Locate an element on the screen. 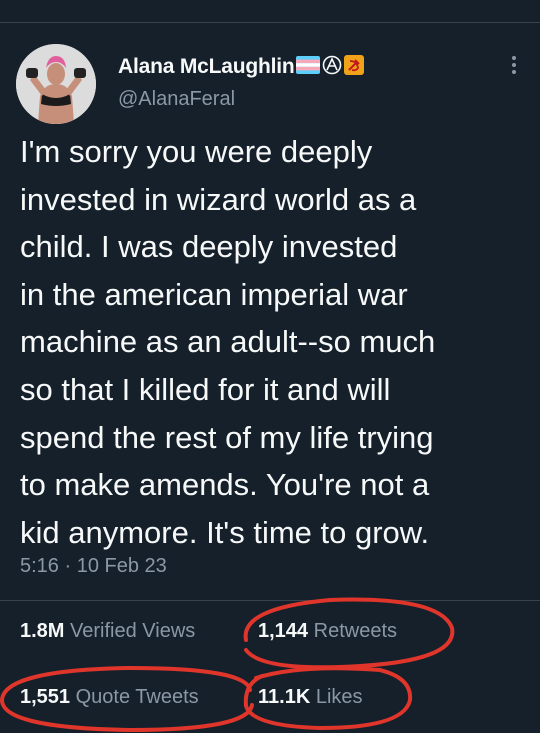  avatar is located at coordinates (56, 84).